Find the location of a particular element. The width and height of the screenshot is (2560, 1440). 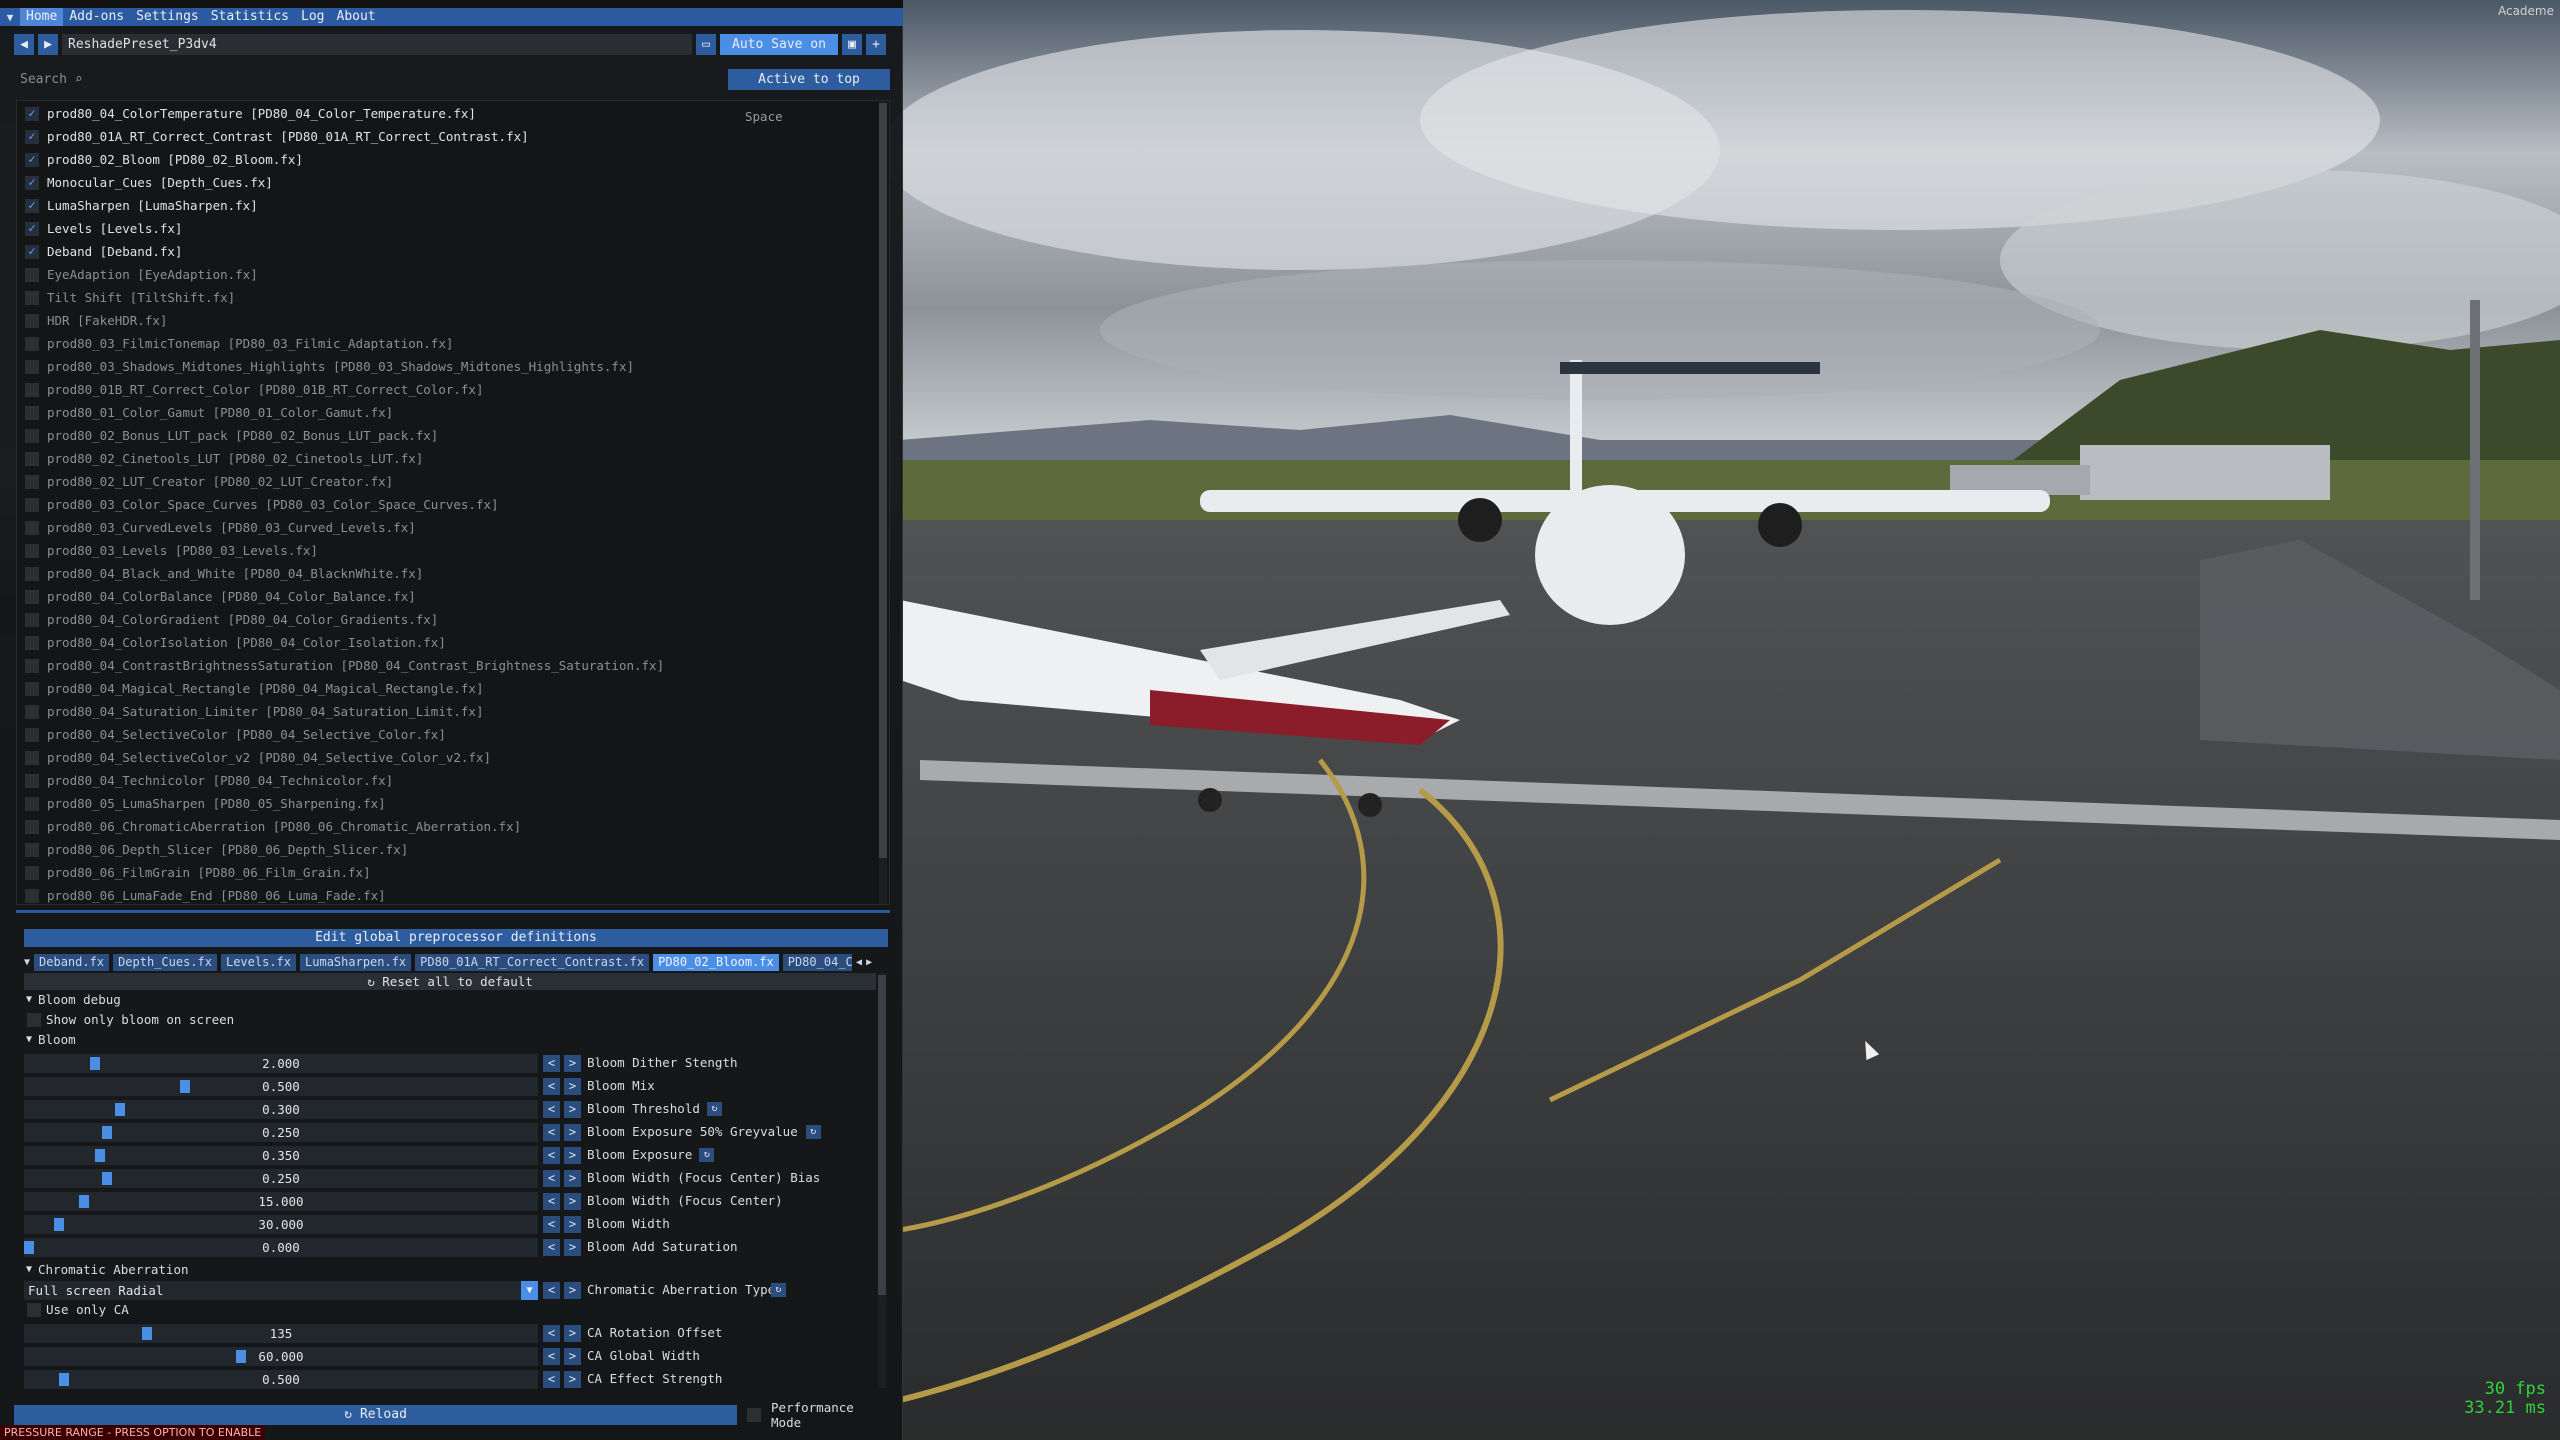

effect-list-item: HDR [FakeHDR.fx] is located at coordinates (453, 320).